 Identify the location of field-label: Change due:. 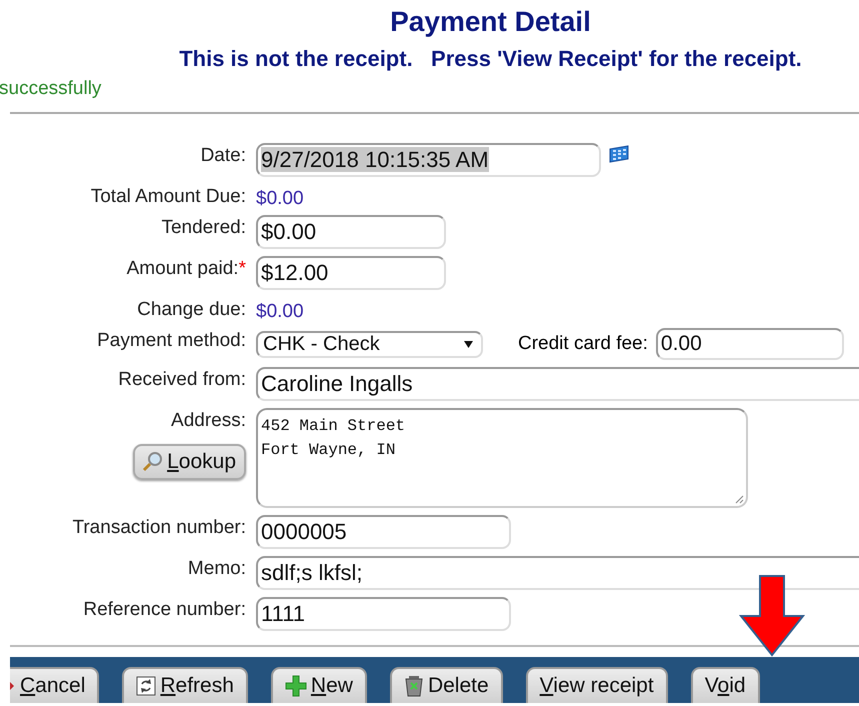
(191, 309).